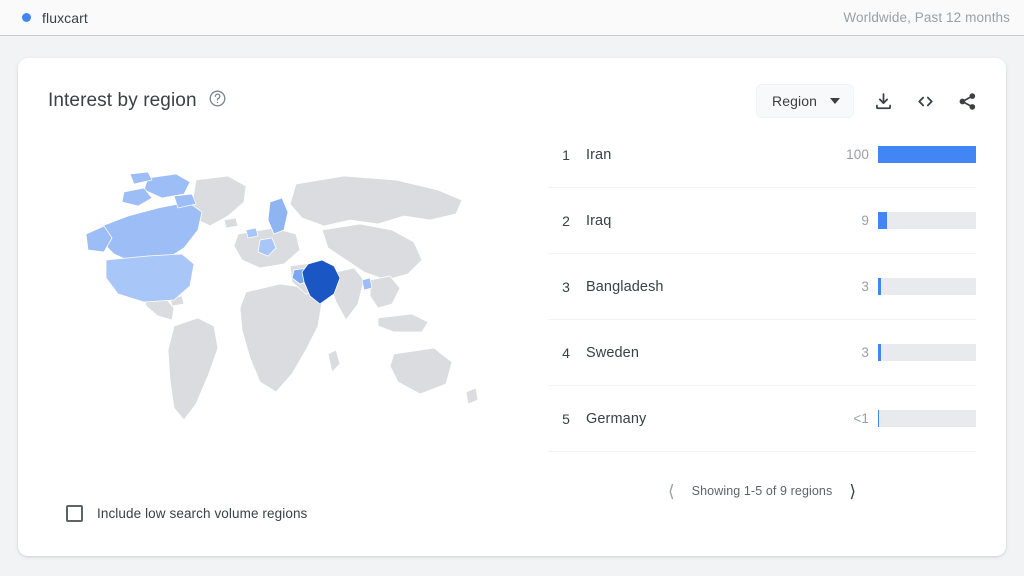 The width and height of the screenshot is (1024, 576). What do you see at coordinates (868, 101) in the screenshot?
I see `card-toolbar: Region` at bounding box center [868, 101].